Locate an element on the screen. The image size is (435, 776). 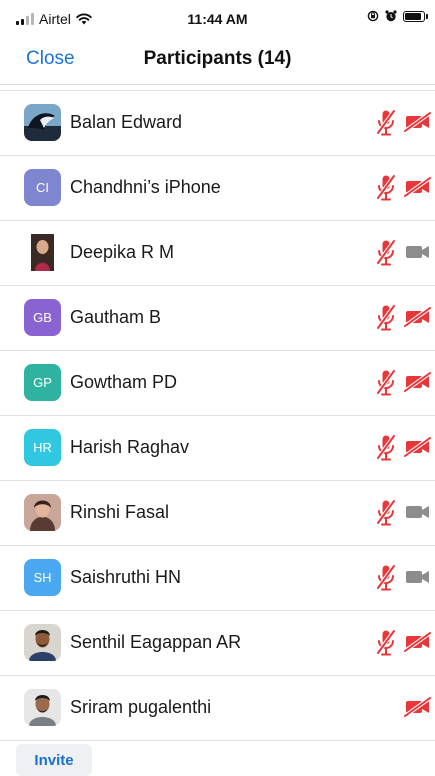
participant-name: Harish Raghav is located at coordinates (130, 447).